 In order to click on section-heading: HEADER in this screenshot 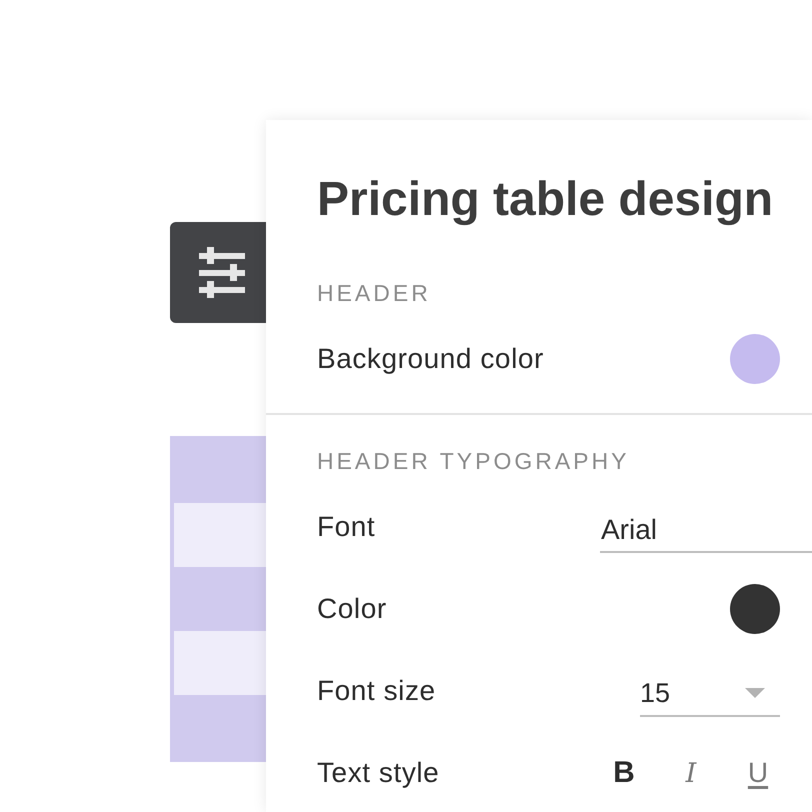, I will do `click(374, 293)`.